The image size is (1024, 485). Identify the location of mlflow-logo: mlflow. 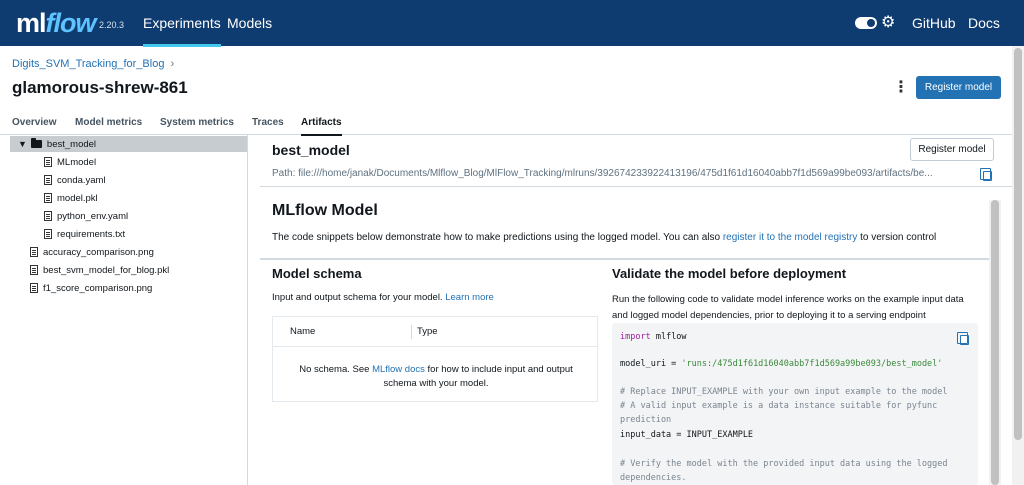
(56, 23).